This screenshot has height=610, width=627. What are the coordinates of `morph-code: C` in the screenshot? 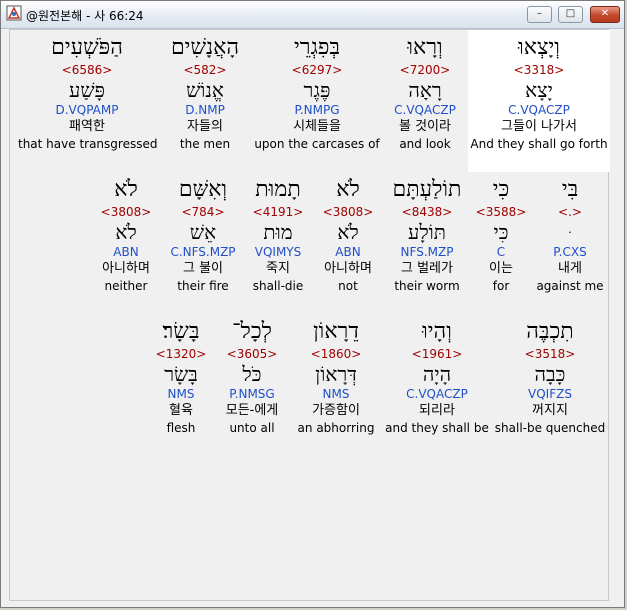 It's located at (501, 252).